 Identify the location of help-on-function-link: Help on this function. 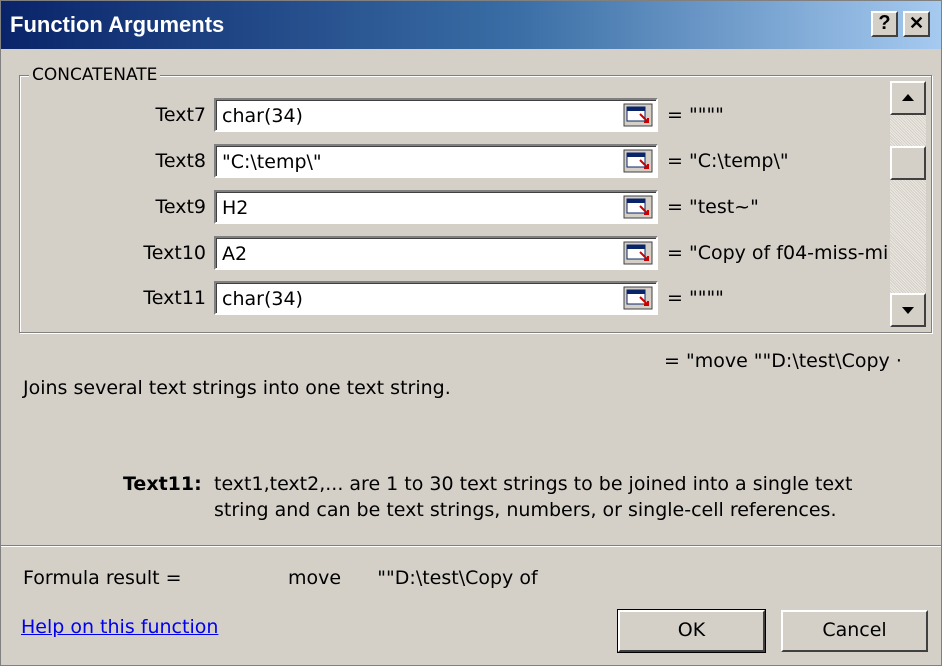
(119, 627).